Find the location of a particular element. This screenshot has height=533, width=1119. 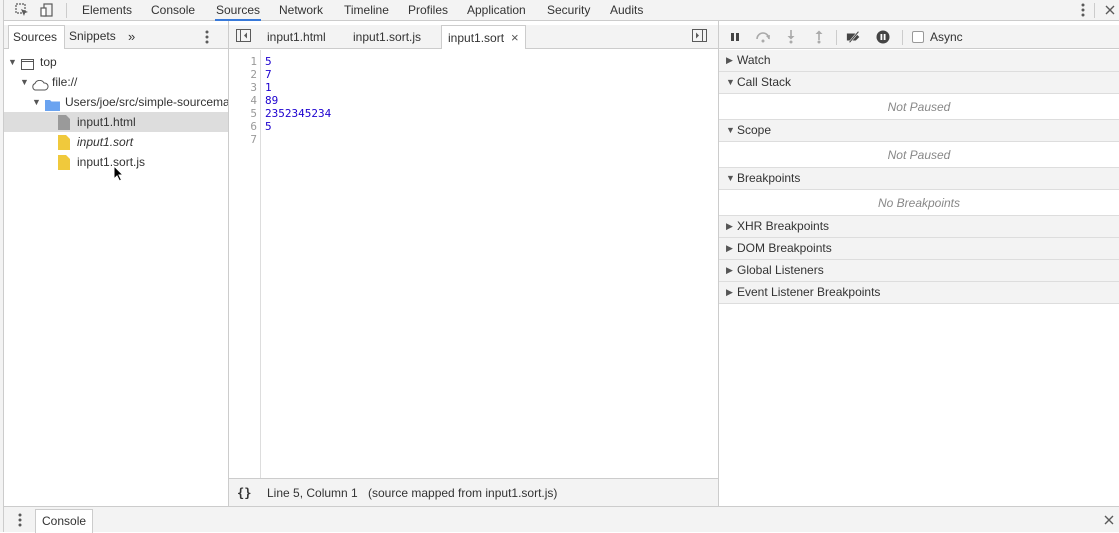

tab-network: Network is located at coordinates (301, 10).